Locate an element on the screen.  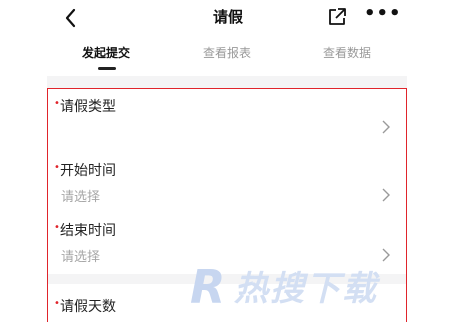
tab-view-data: 查看数据 is located at coordinates (347, 52).